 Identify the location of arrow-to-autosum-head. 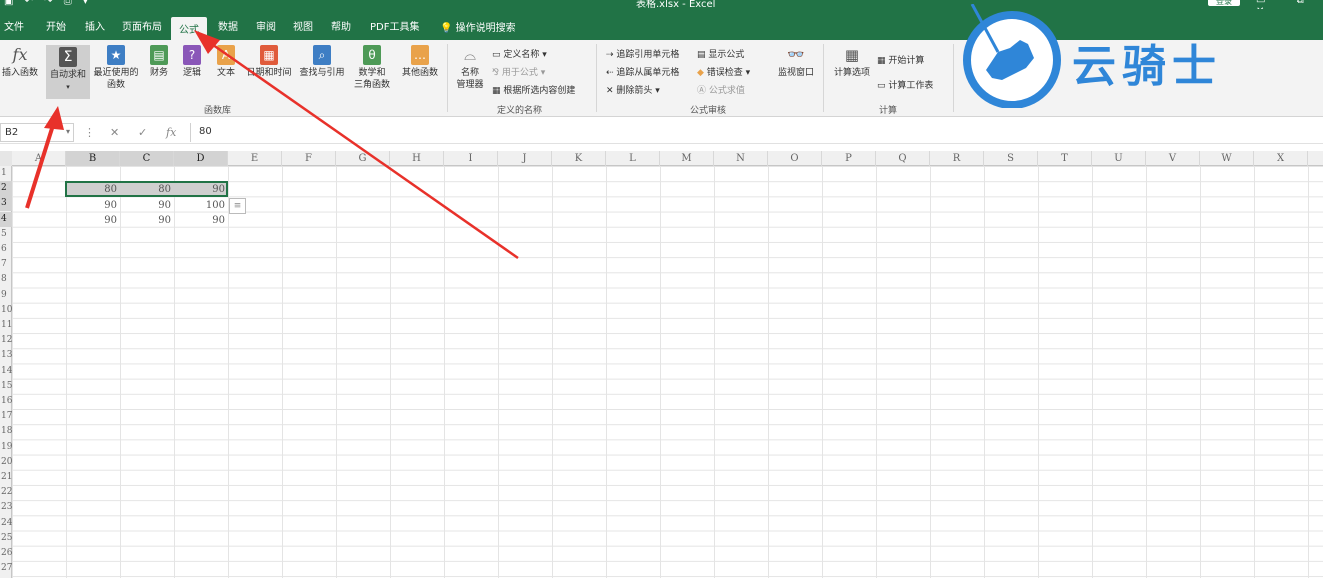
(54, 118).